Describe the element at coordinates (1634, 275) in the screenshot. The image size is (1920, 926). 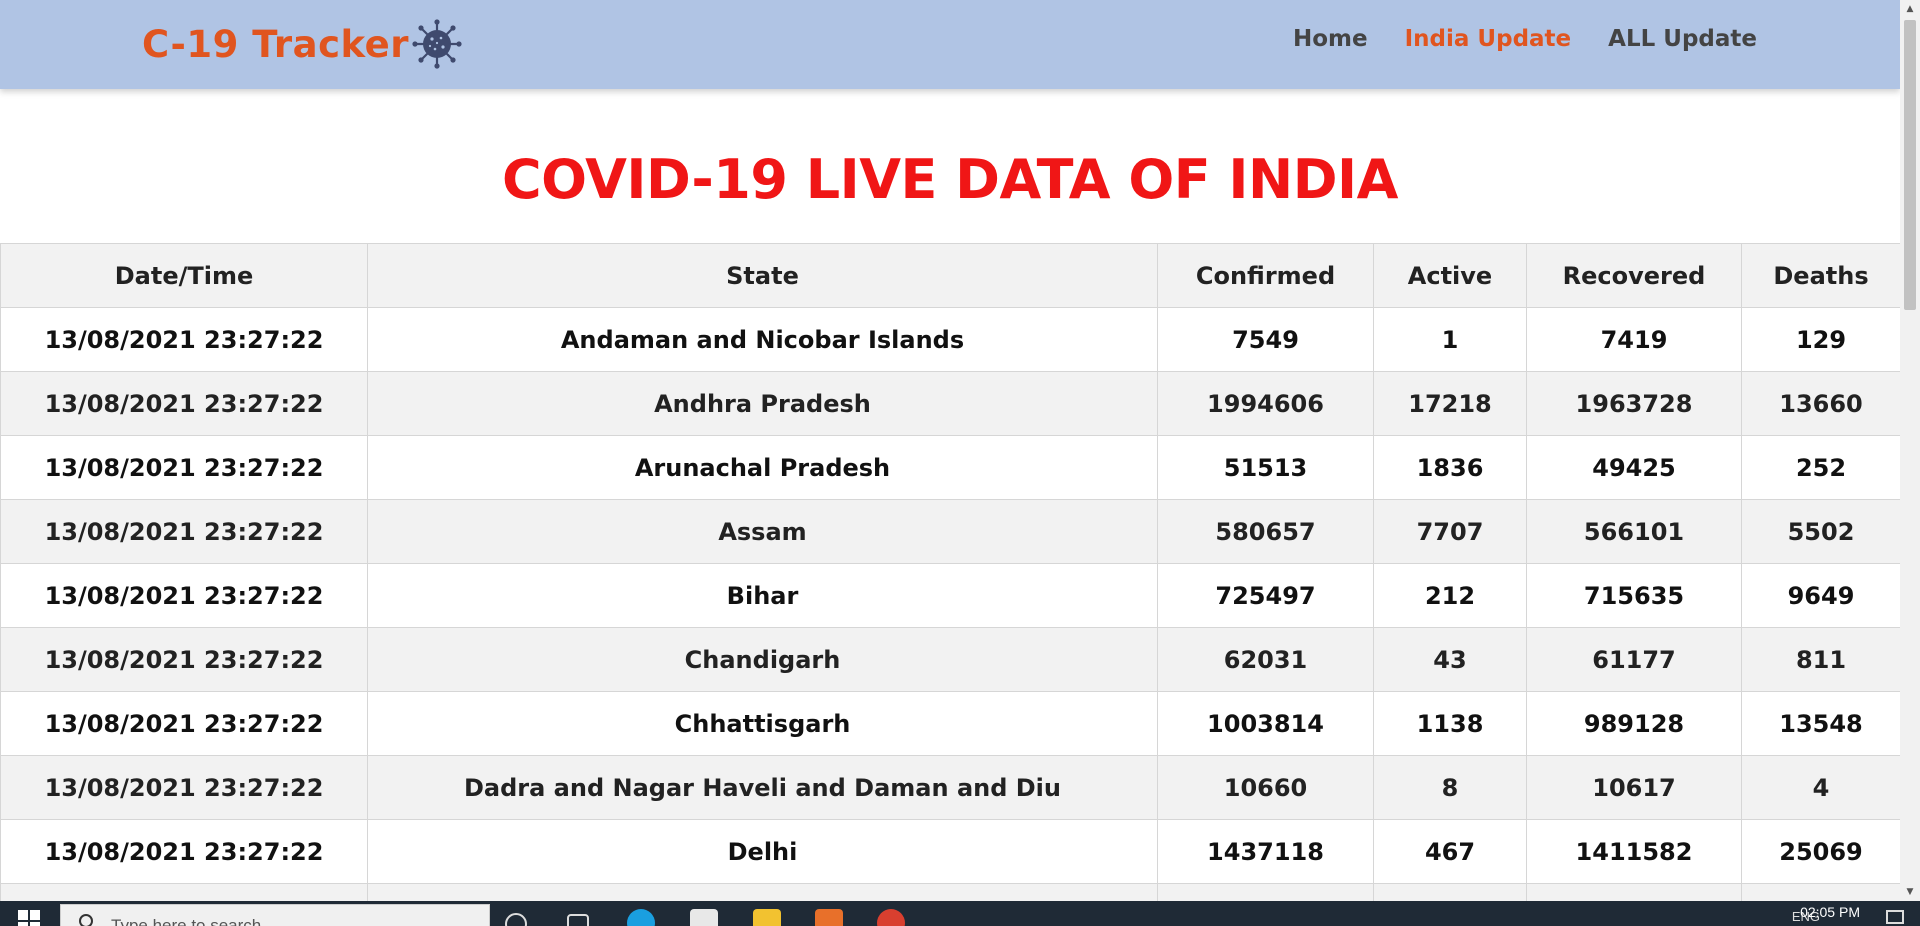
I see `column-header-recovered: Recovered` at that location.